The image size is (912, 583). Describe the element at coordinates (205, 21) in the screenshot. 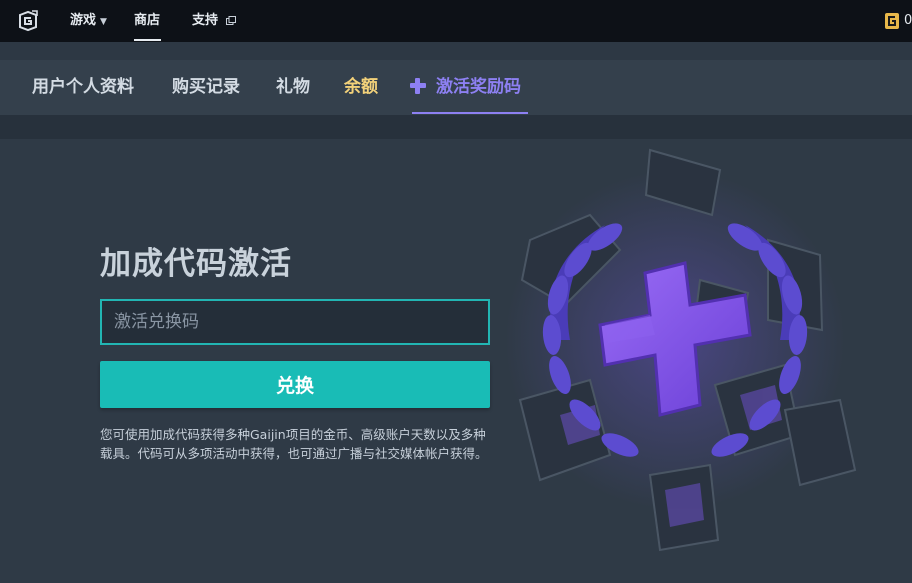

I see `nav-support: 支持` at that location.